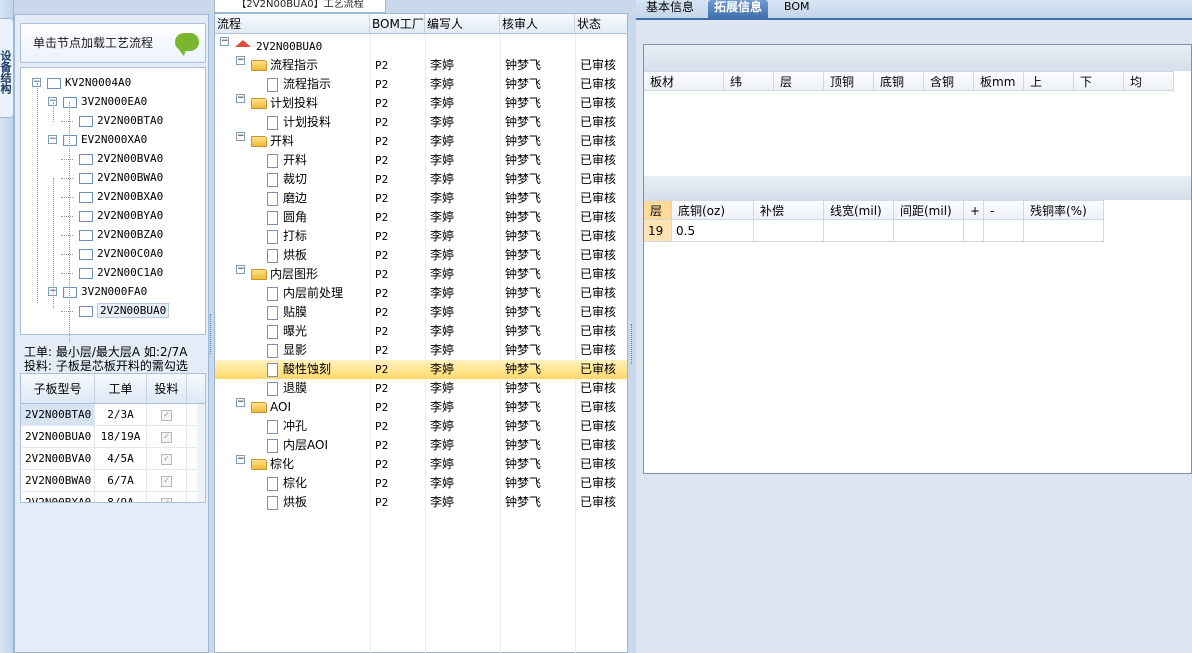  I want to click on sub-table-scrollbar, so click(201, 453).